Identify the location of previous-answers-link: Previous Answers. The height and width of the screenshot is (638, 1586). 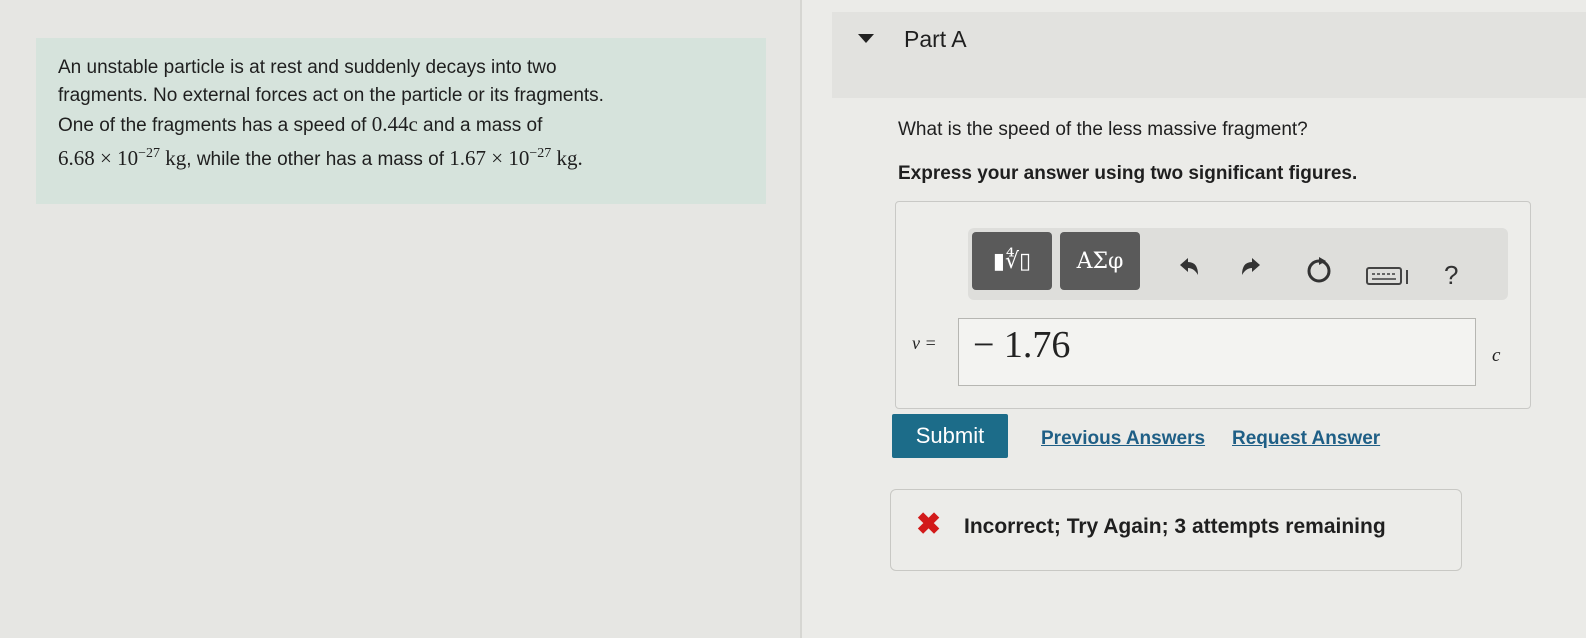
(1123, 439).